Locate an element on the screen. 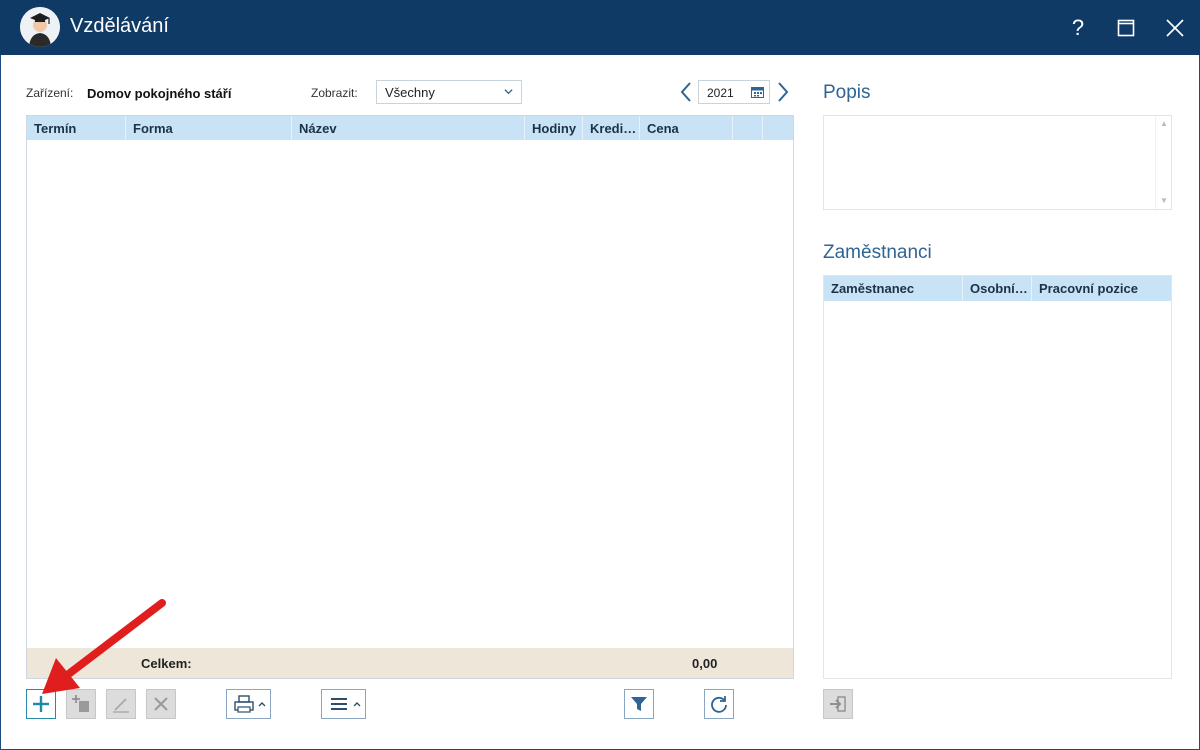  transfer-icon is located at coordinates (838, 704).